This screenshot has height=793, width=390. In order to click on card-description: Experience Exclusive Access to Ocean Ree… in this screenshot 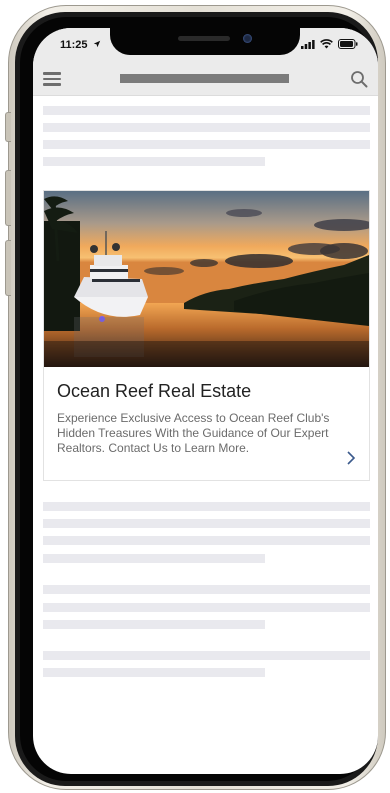, I will do `click(193, 433)`.